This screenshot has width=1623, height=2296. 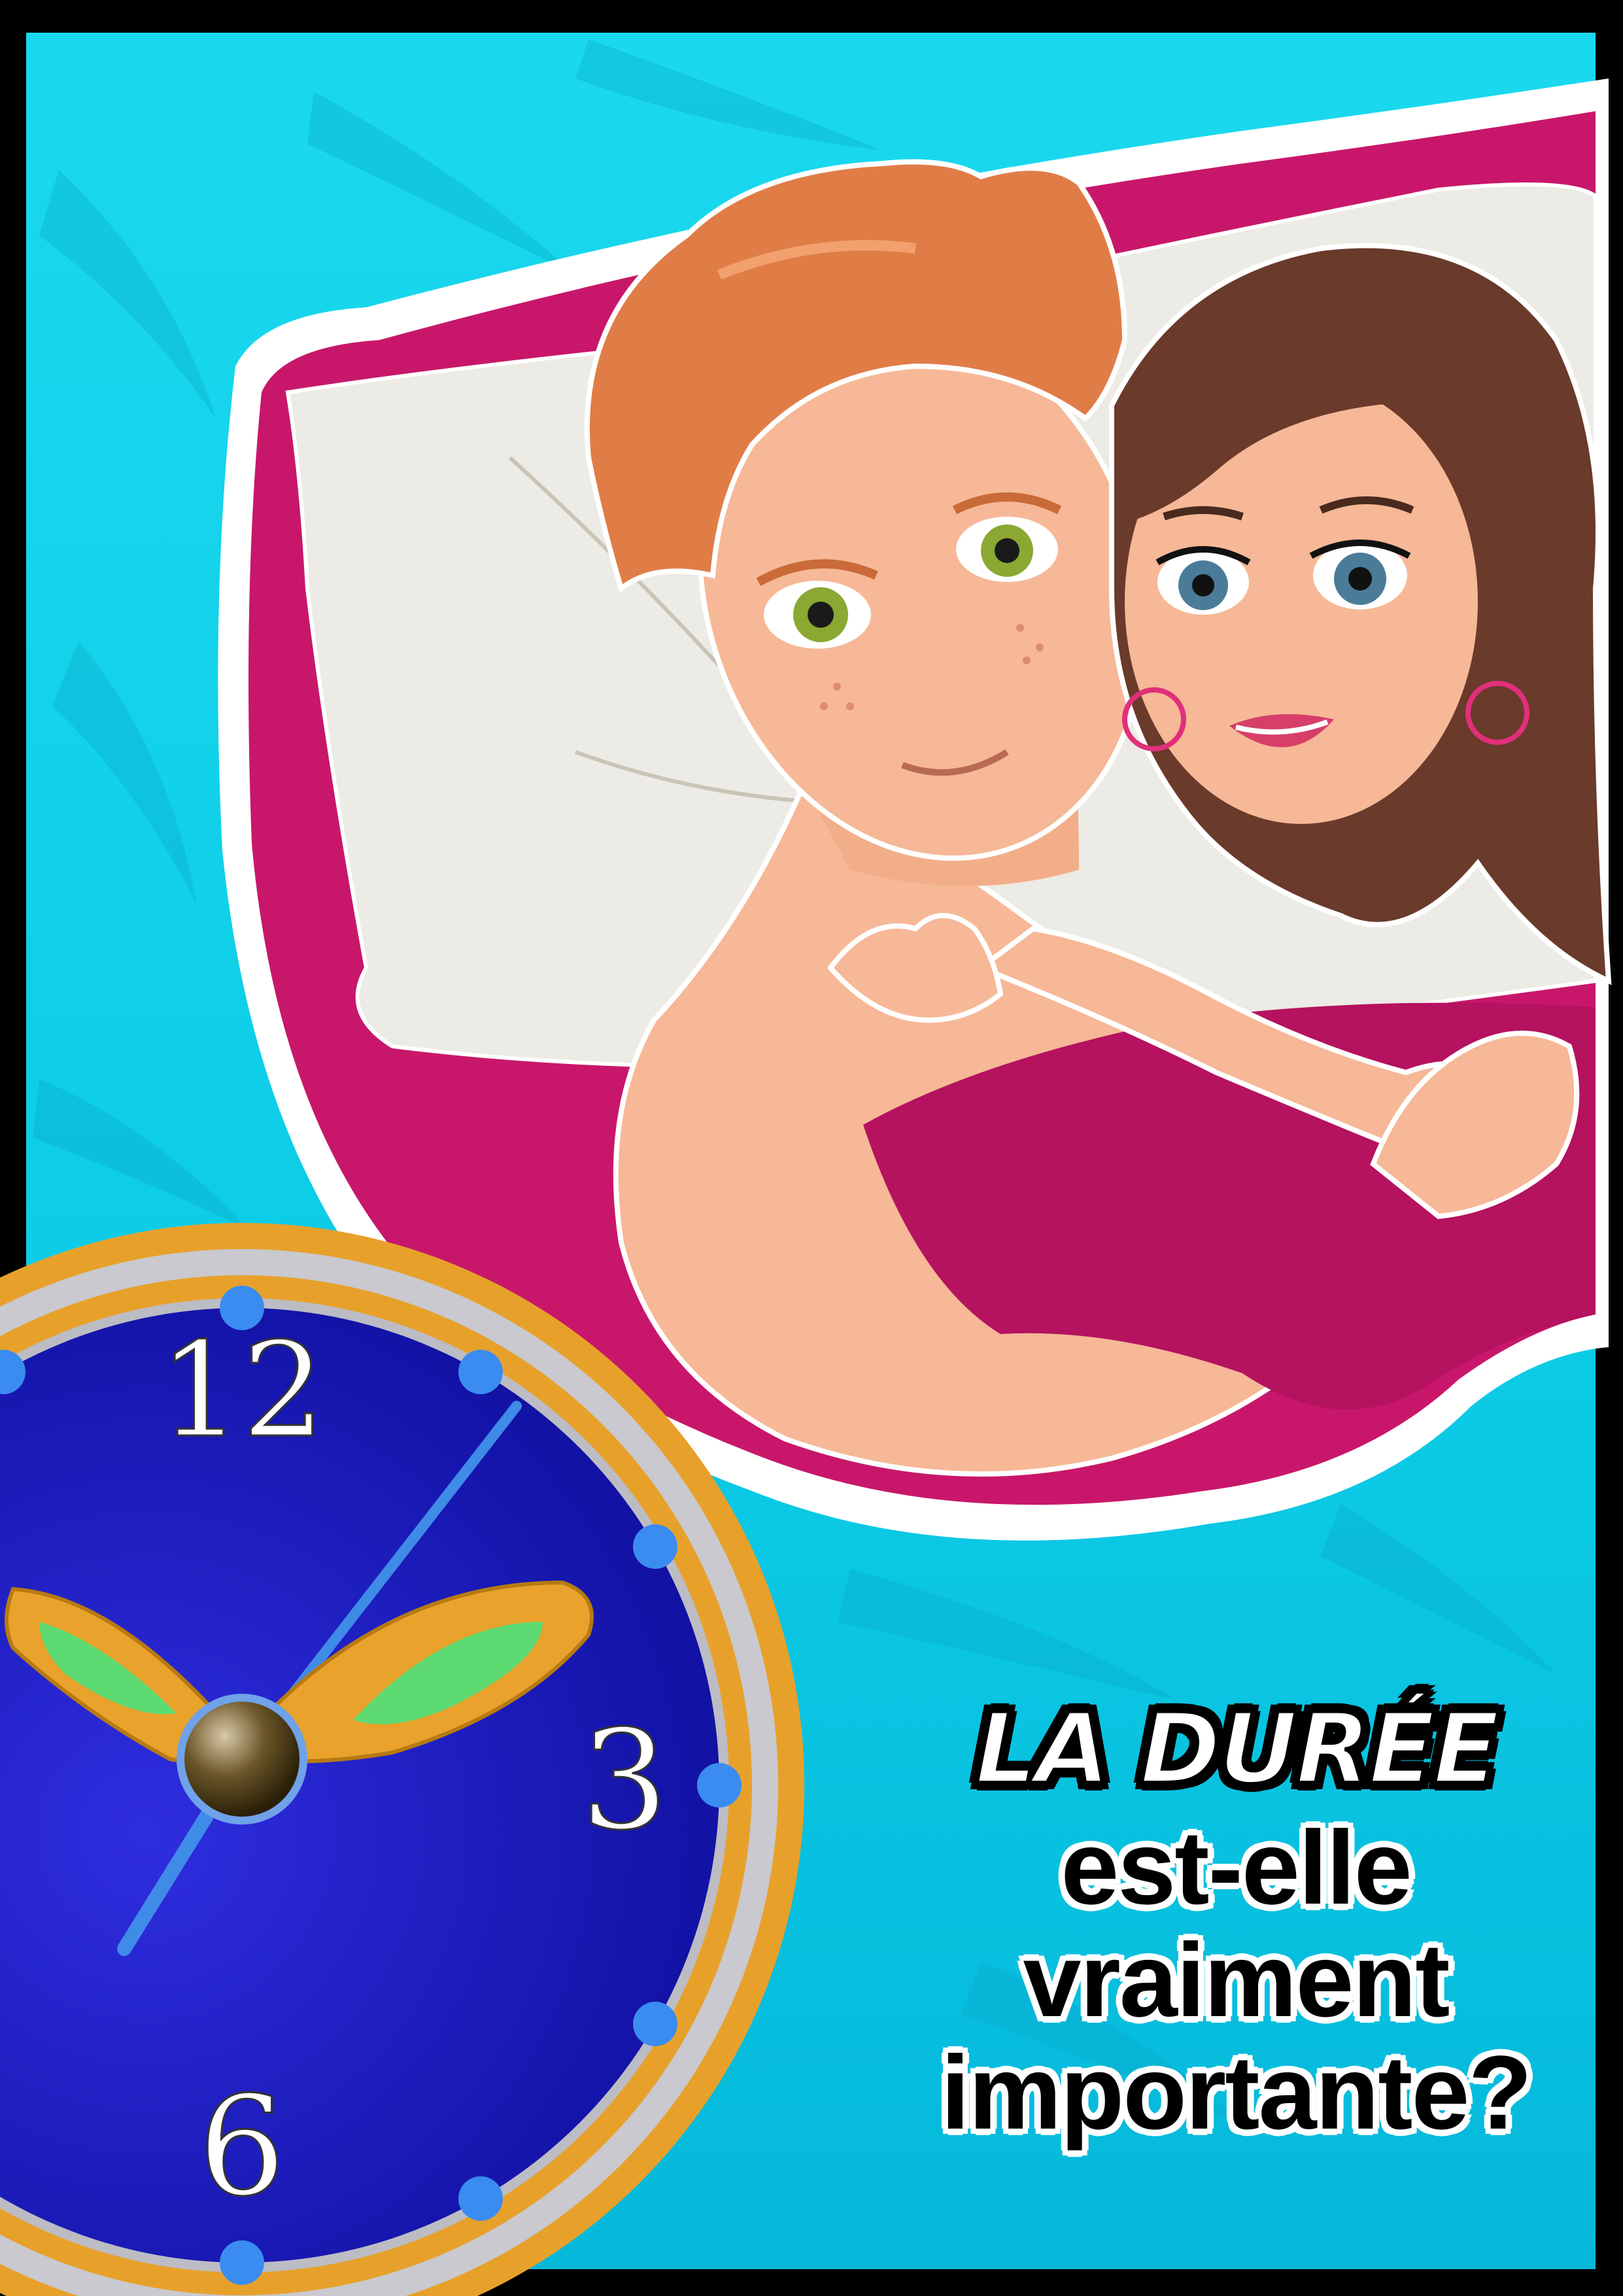 I want to click on clock-numeral-6: 6, so click(x=242, y=2146).